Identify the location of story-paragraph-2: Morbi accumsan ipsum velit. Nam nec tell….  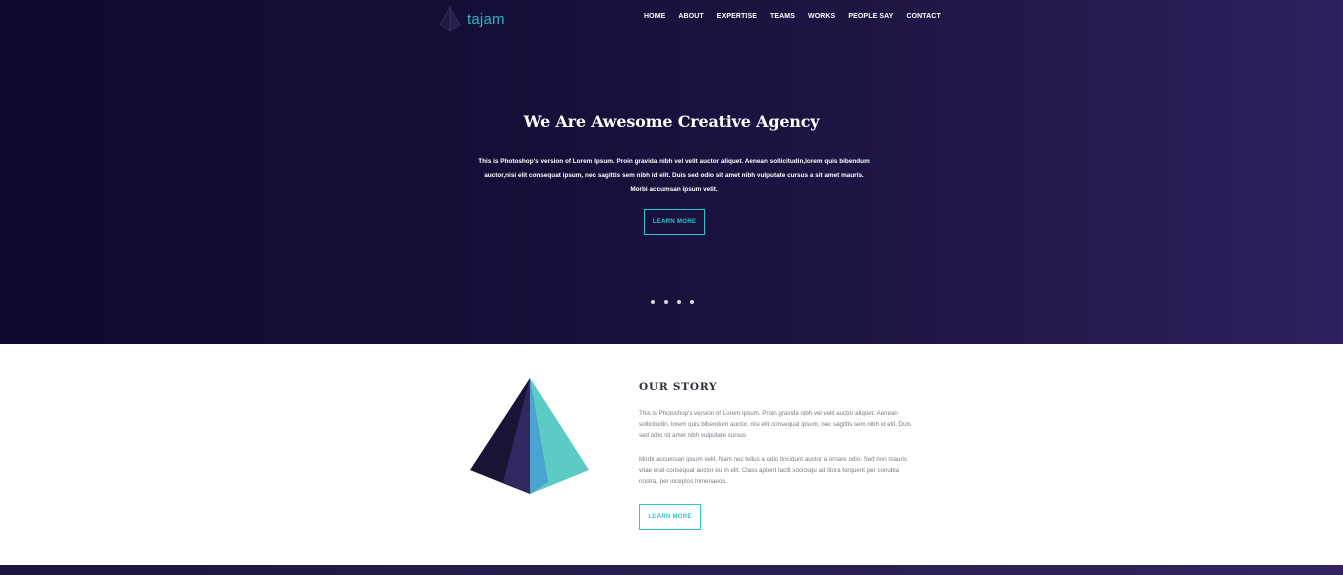
(773, 471).